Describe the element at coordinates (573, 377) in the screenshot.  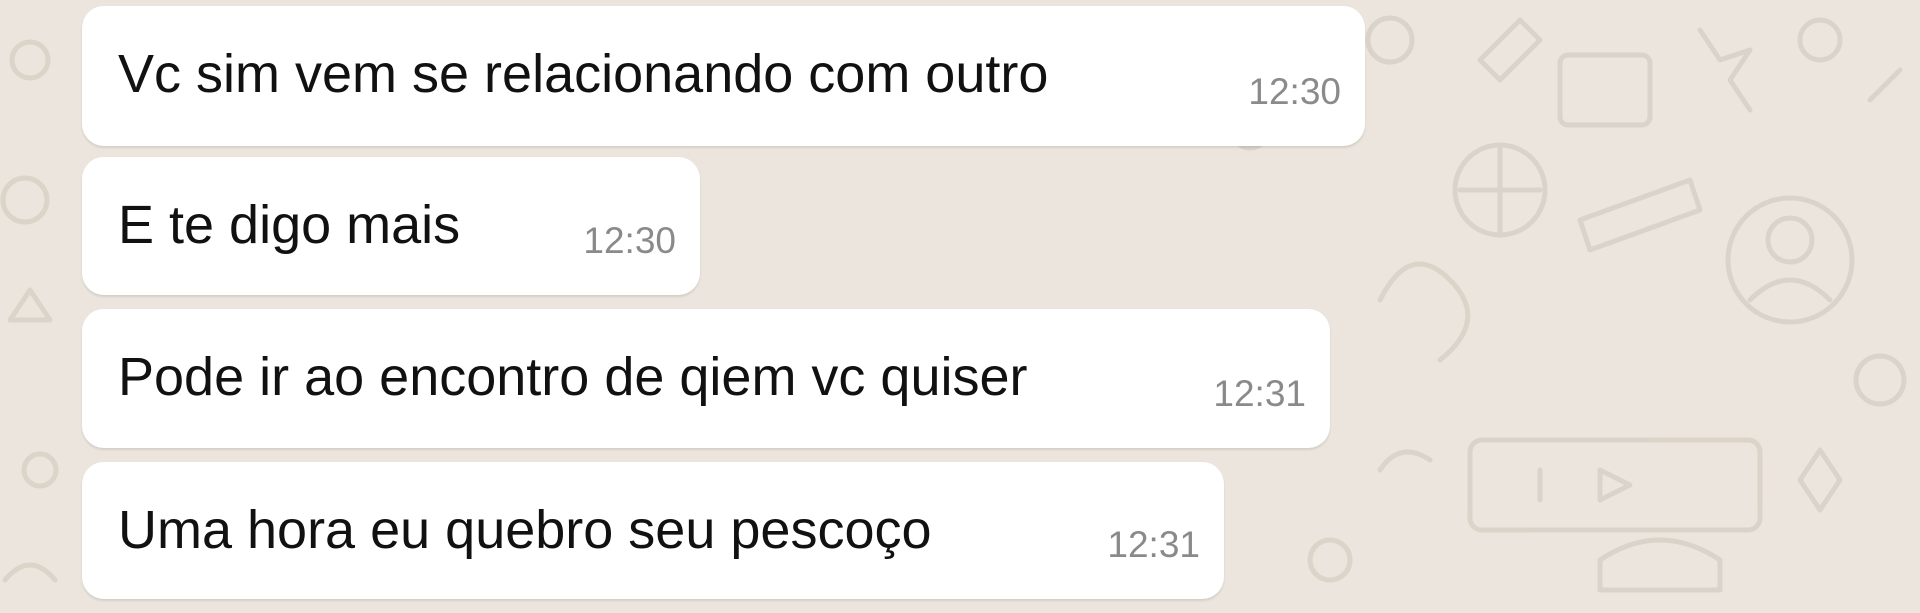
I see `message-text: Pode ir ao encontro de qiem vc quiser` at that location.